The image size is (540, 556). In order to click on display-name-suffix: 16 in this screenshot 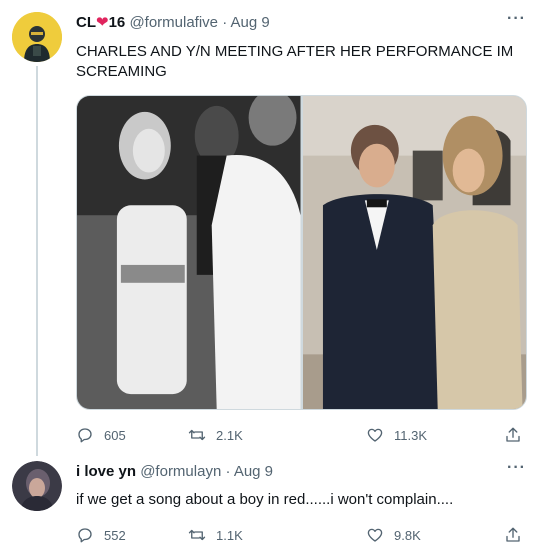, I will do `click(117, 22)`.